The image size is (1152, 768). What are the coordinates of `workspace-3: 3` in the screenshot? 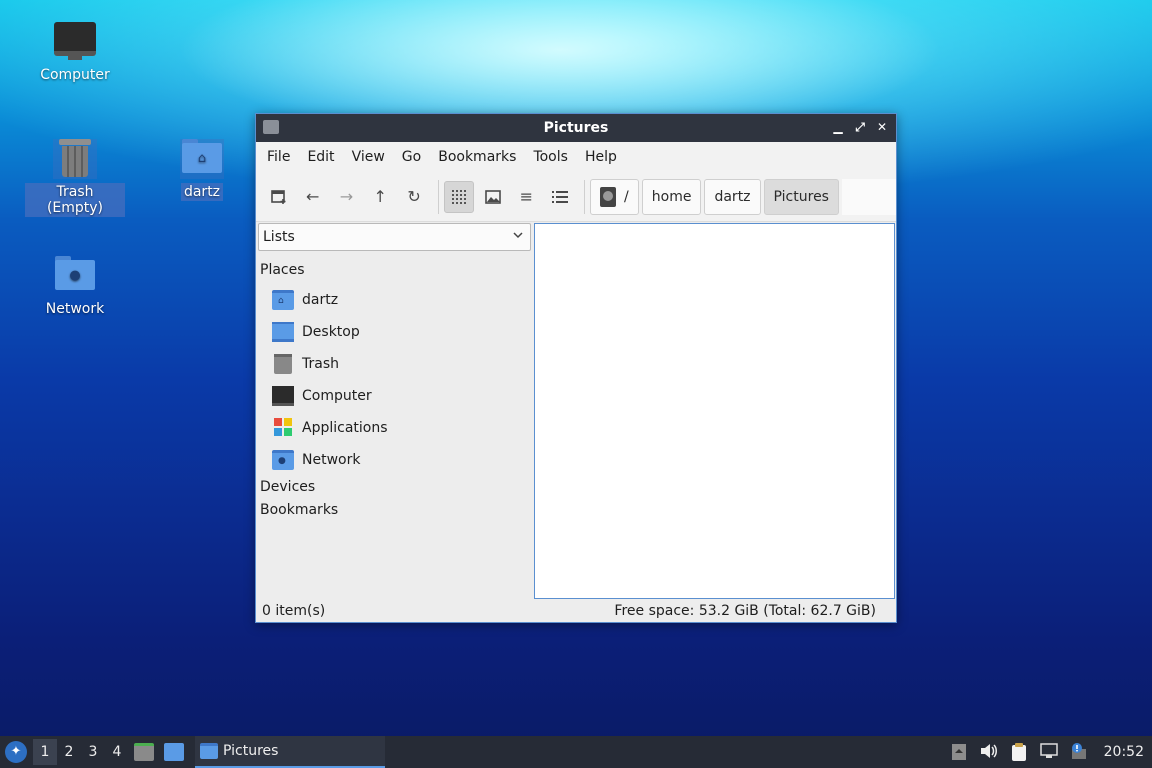 It's located at (93, 752).